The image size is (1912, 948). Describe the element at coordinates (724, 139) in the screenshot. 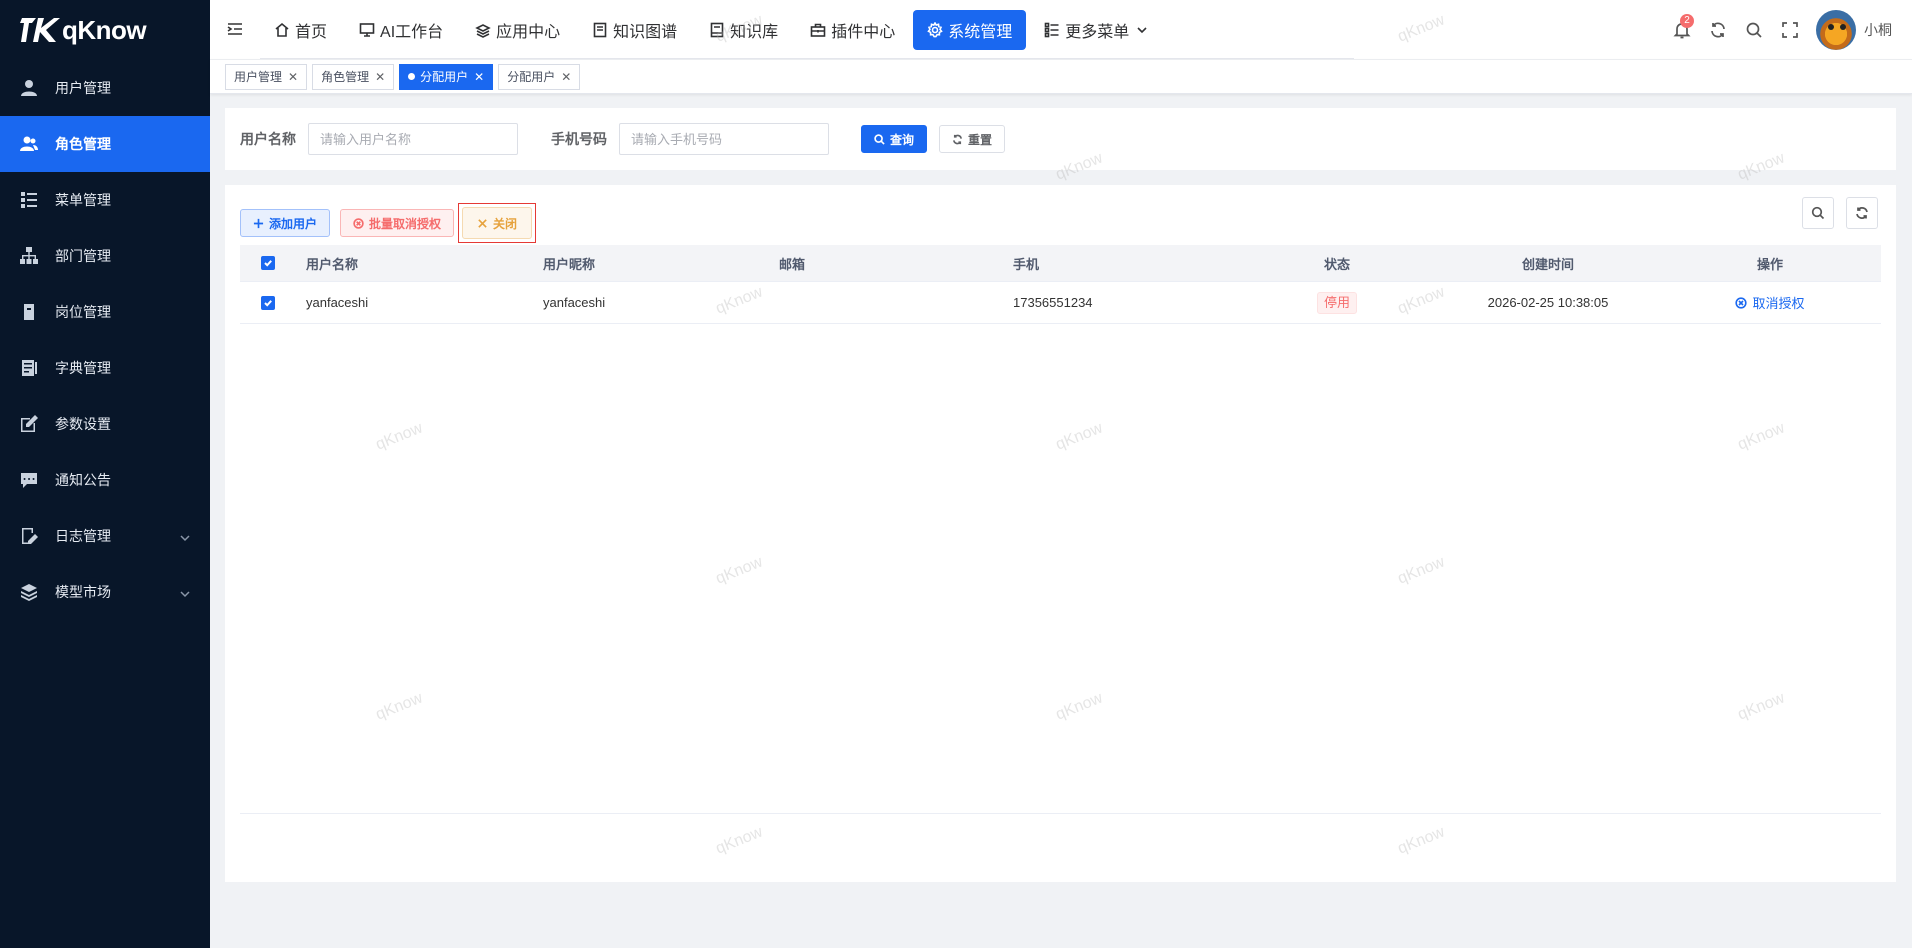

I see `phone-input` at that location.